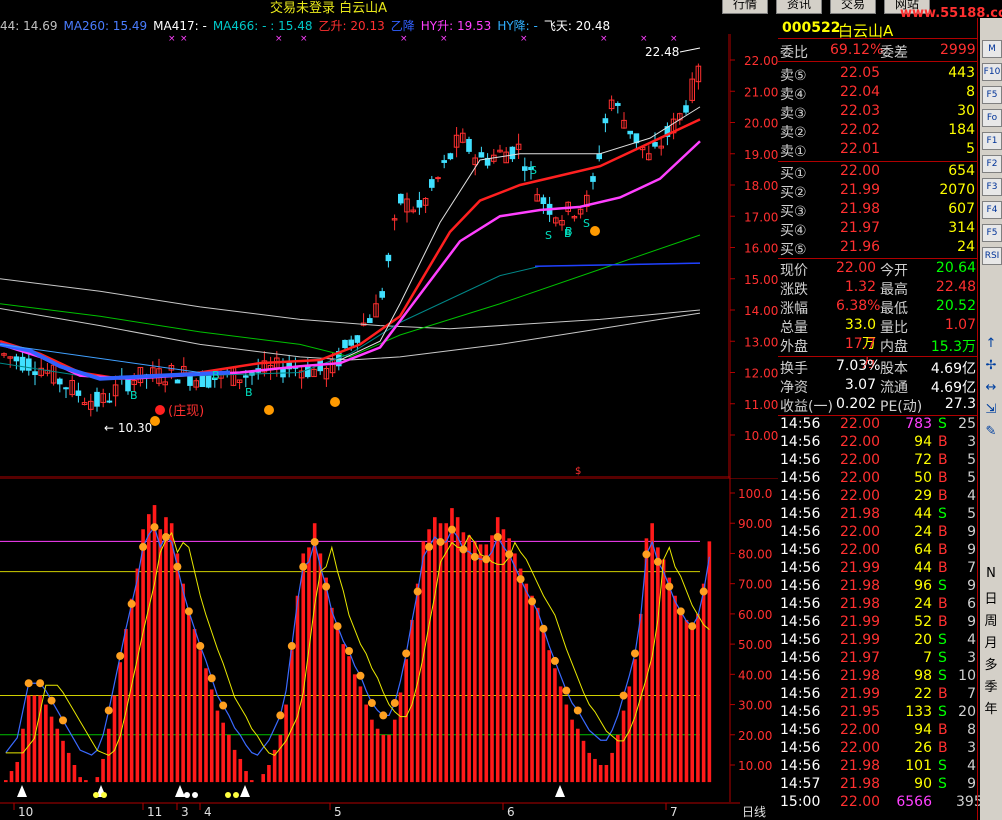 The height and width of the screenshot is (820, 1002). Describe the element at coordinates (992, 256) in the screenshot. I see `sidebar-button-9: RSI` at that location.